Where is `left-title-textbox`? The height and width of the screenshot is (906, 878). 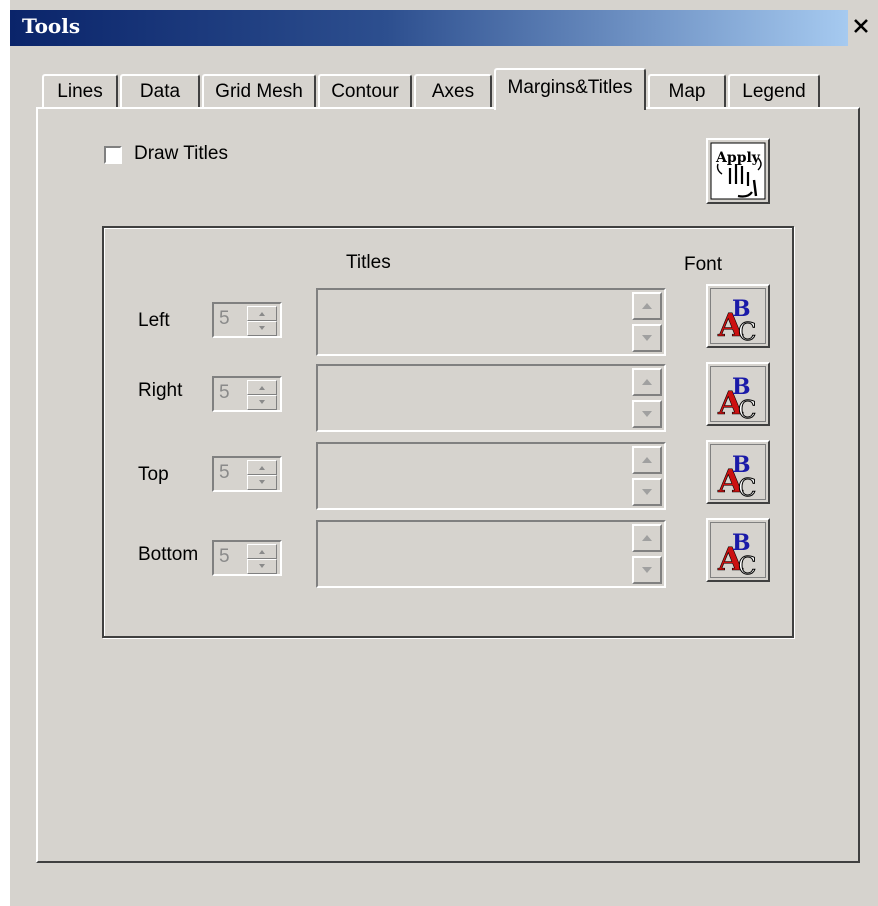 left-title-textbox is located at coordinates (491, 322).